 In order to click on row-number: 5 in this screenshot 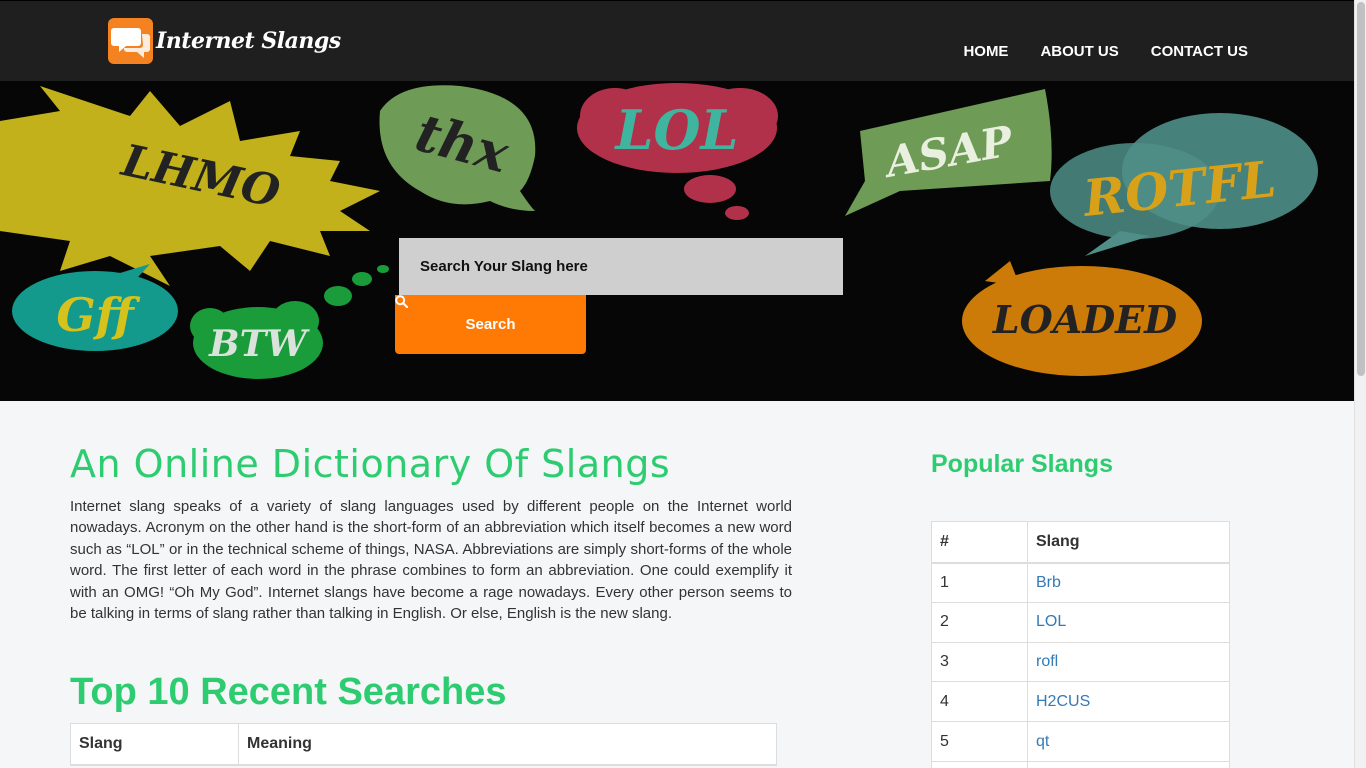, I will do `click(979, 741)`.